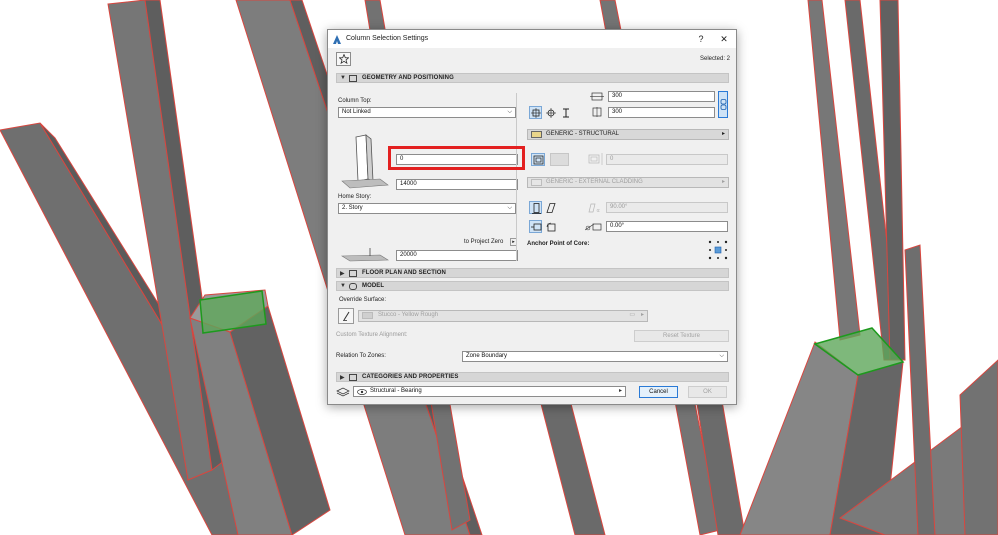 This screenshot has height=535, width=998. Describe the element at coordinates (597, 96) in the screenshot. I see `width-dimension-icon` at that location.